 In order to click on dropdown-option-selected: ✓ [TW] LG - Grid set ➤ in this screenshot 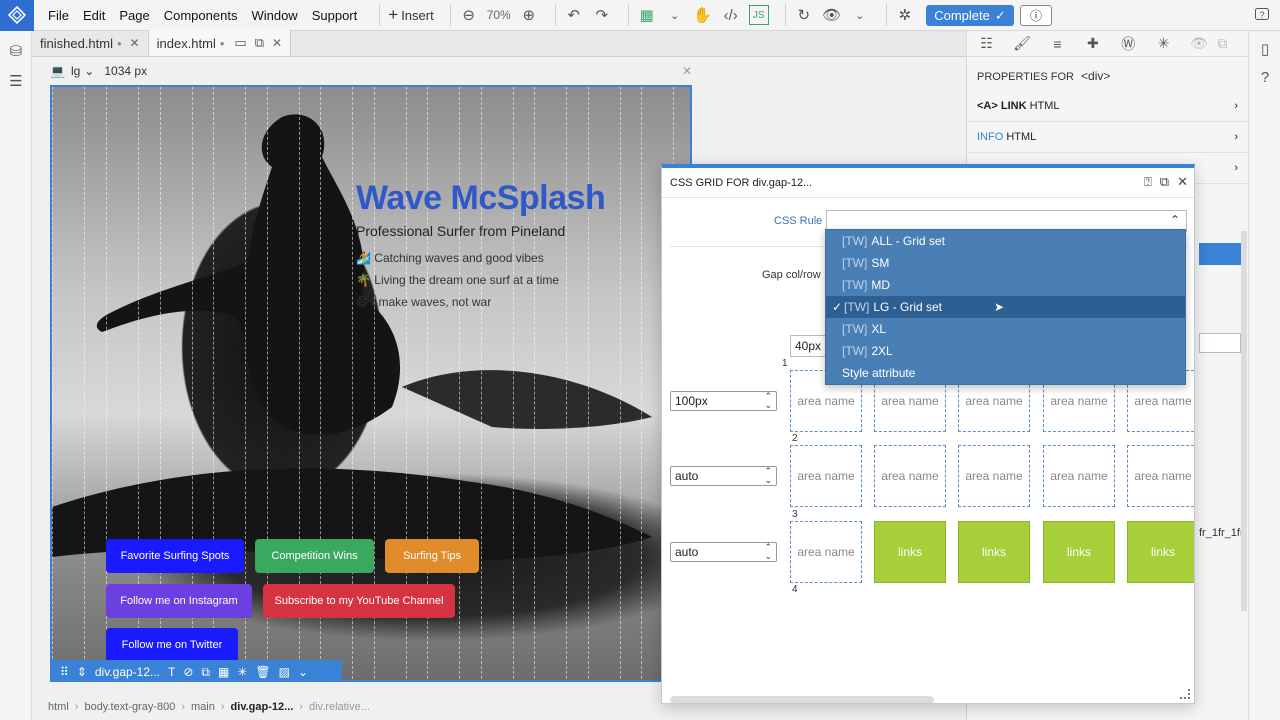, I will do `click(1005, 307)`.